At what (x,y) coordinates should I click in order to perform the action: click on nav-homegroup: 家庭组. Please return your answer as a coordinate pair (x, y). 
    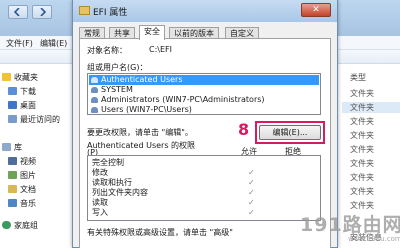
    Looking at the image, I should click on (20, 227).